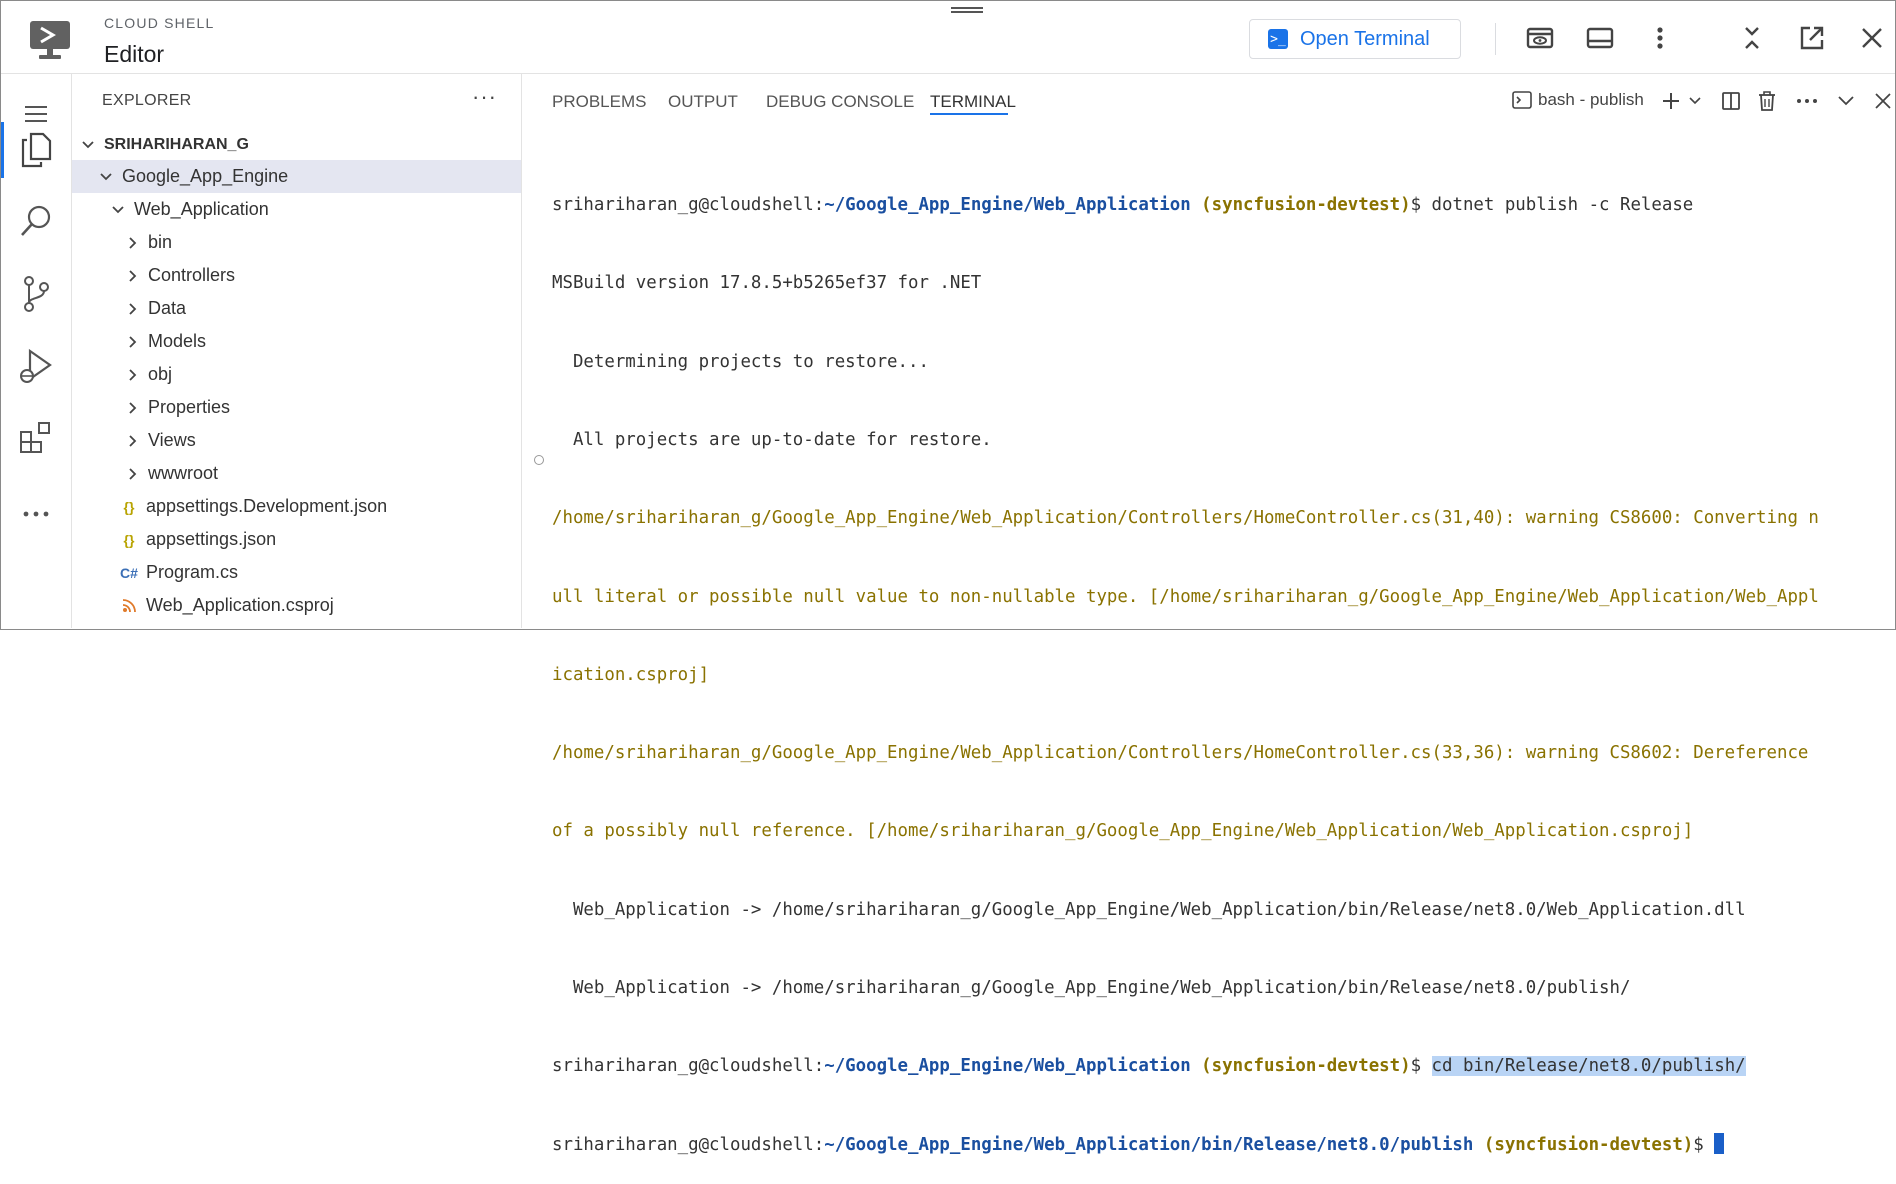 The image size is (1896, 1184). I want to click on drag-handle-icon, so click(967, 10).